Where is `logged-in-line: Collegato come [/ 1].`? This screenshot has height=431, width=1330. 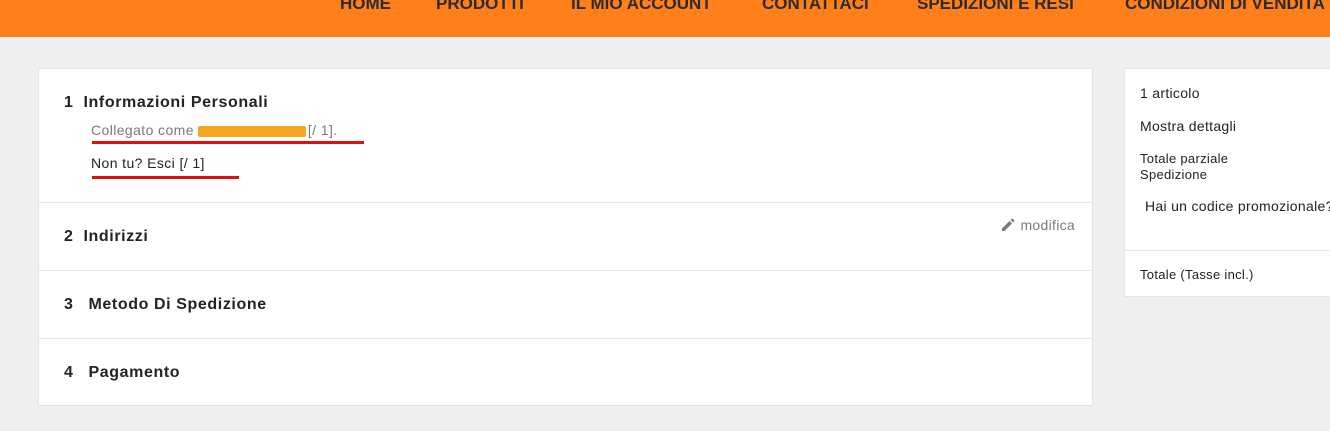 logged-in-line: Collegato come [/ 1]. is located at coordinates (214, 130).